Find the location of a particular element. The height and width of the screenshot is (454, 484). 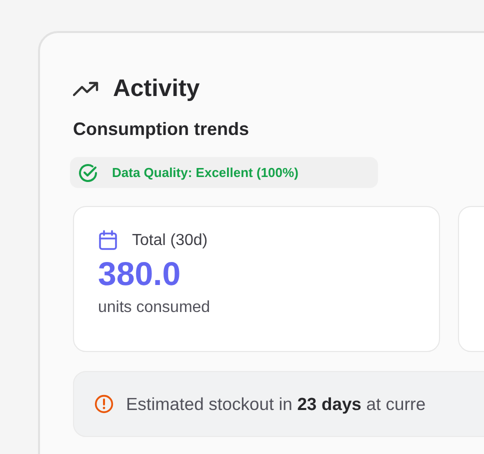

stat-unit: units consumed is located at coordinates (155, 308).